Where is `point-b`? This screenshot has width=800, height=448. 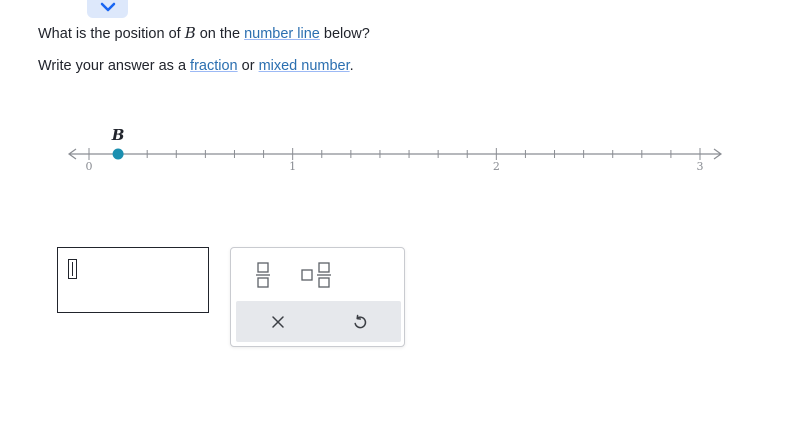 point-b is located at coordinates (118, 154).